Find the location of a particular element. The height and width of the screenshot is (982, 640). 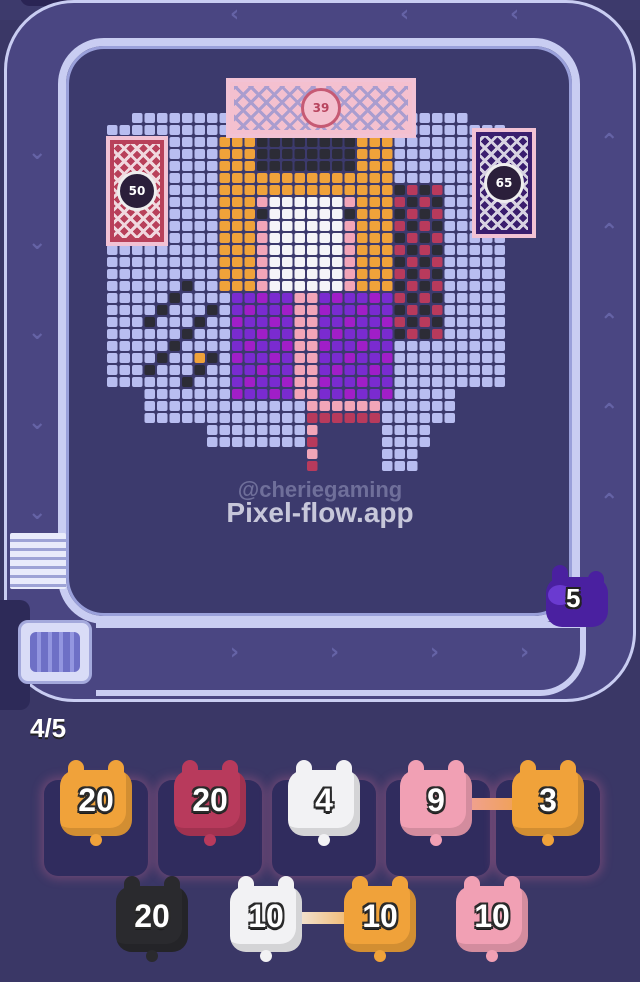

shooter-row2-3: 10 is located at coordinates (380, 926).